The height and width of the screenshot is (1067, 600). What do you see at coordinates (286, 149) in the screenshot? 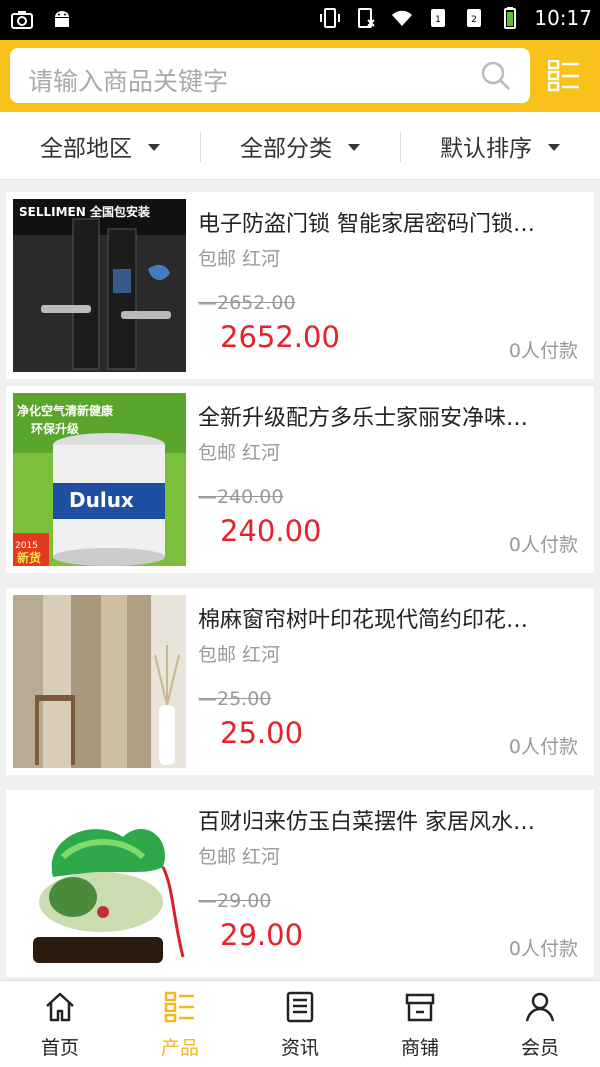
I see `category-filter-label: 全部分类` at bounding box center [286, 149].